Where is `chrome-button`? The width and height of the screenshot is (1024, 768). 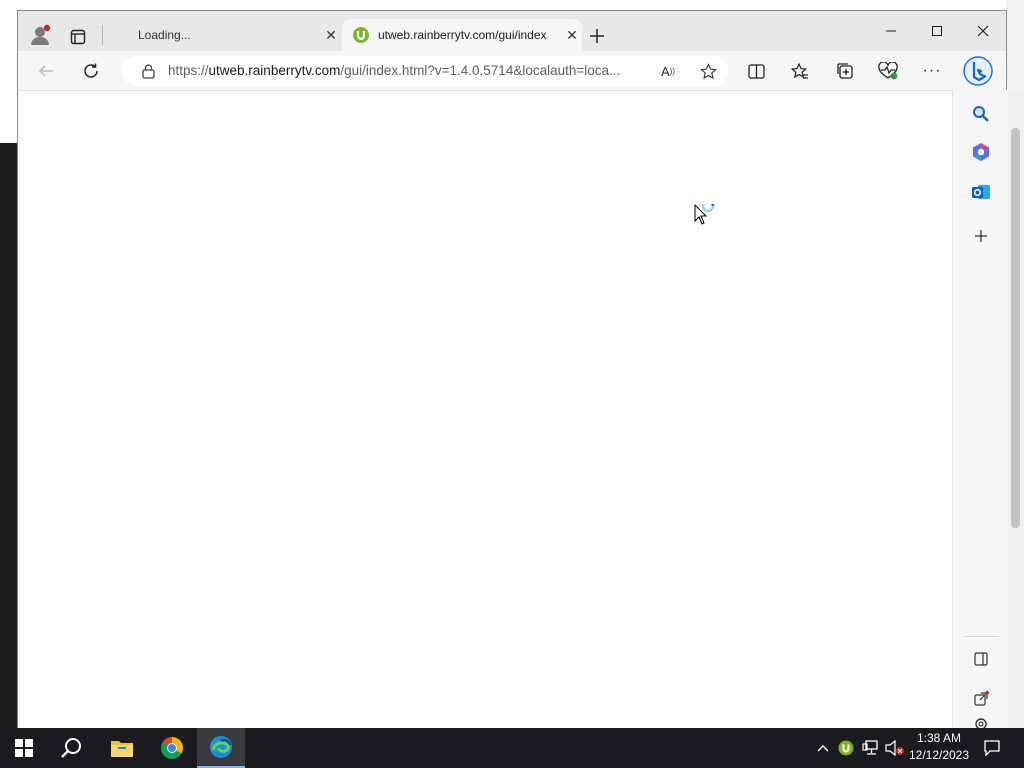 chrome-button is located at coordinates (172, 748).